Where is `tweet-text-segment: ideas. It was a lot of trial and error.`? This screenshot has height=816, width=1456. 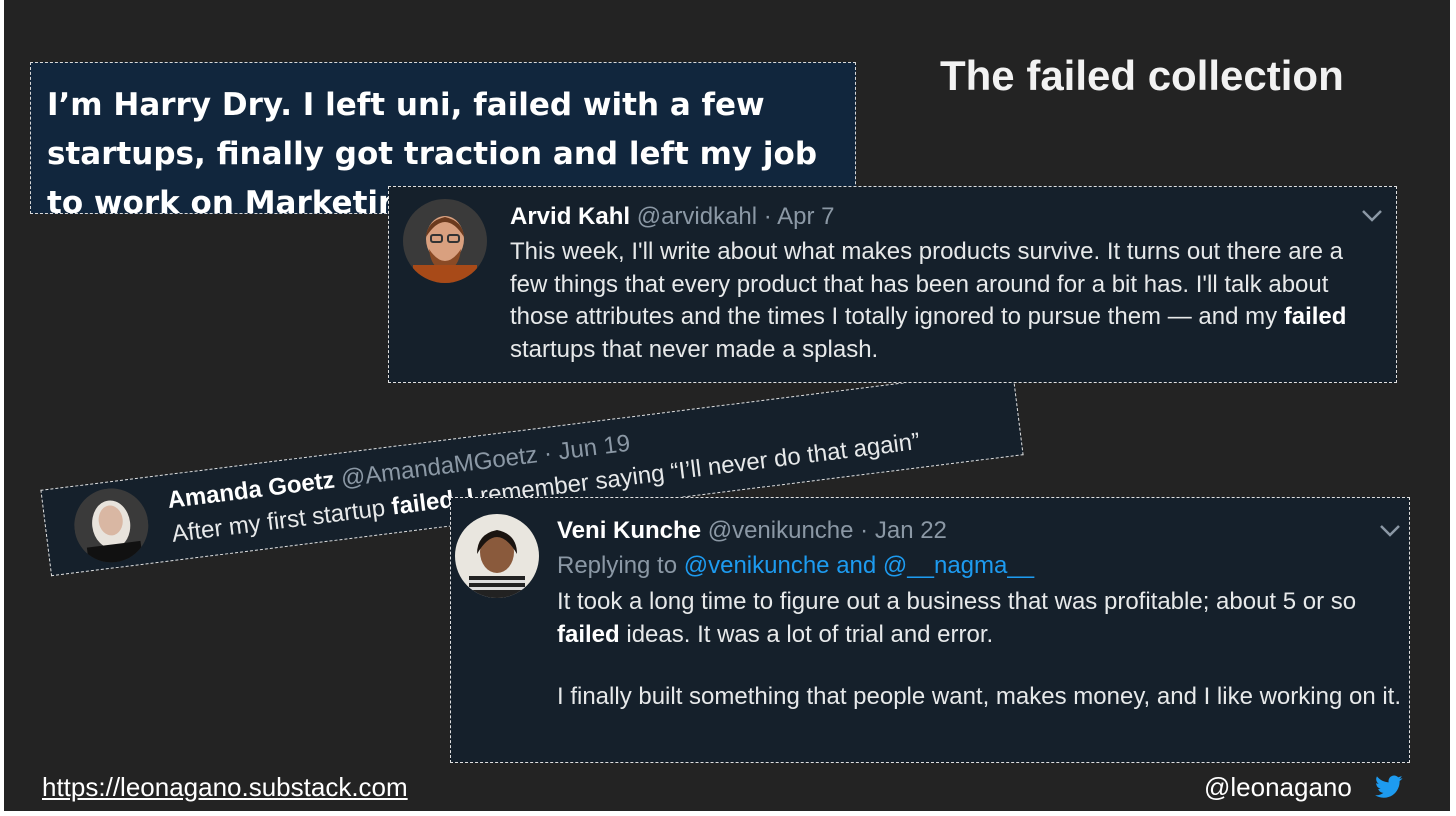 tweet-text-segment: ideas. It was a lot of trial and error. is located at coordinates (806, 634).